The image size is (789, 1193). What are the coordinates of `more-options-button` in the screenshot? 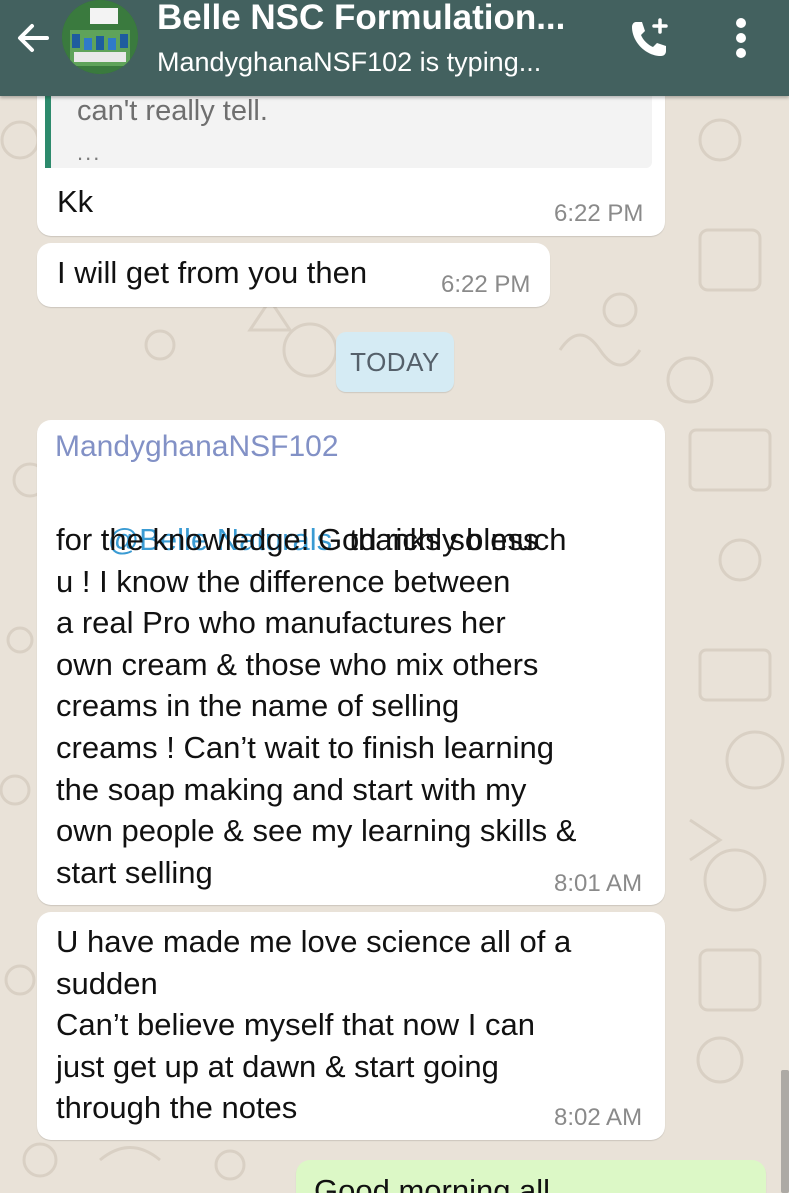 It's located at (741, 38).